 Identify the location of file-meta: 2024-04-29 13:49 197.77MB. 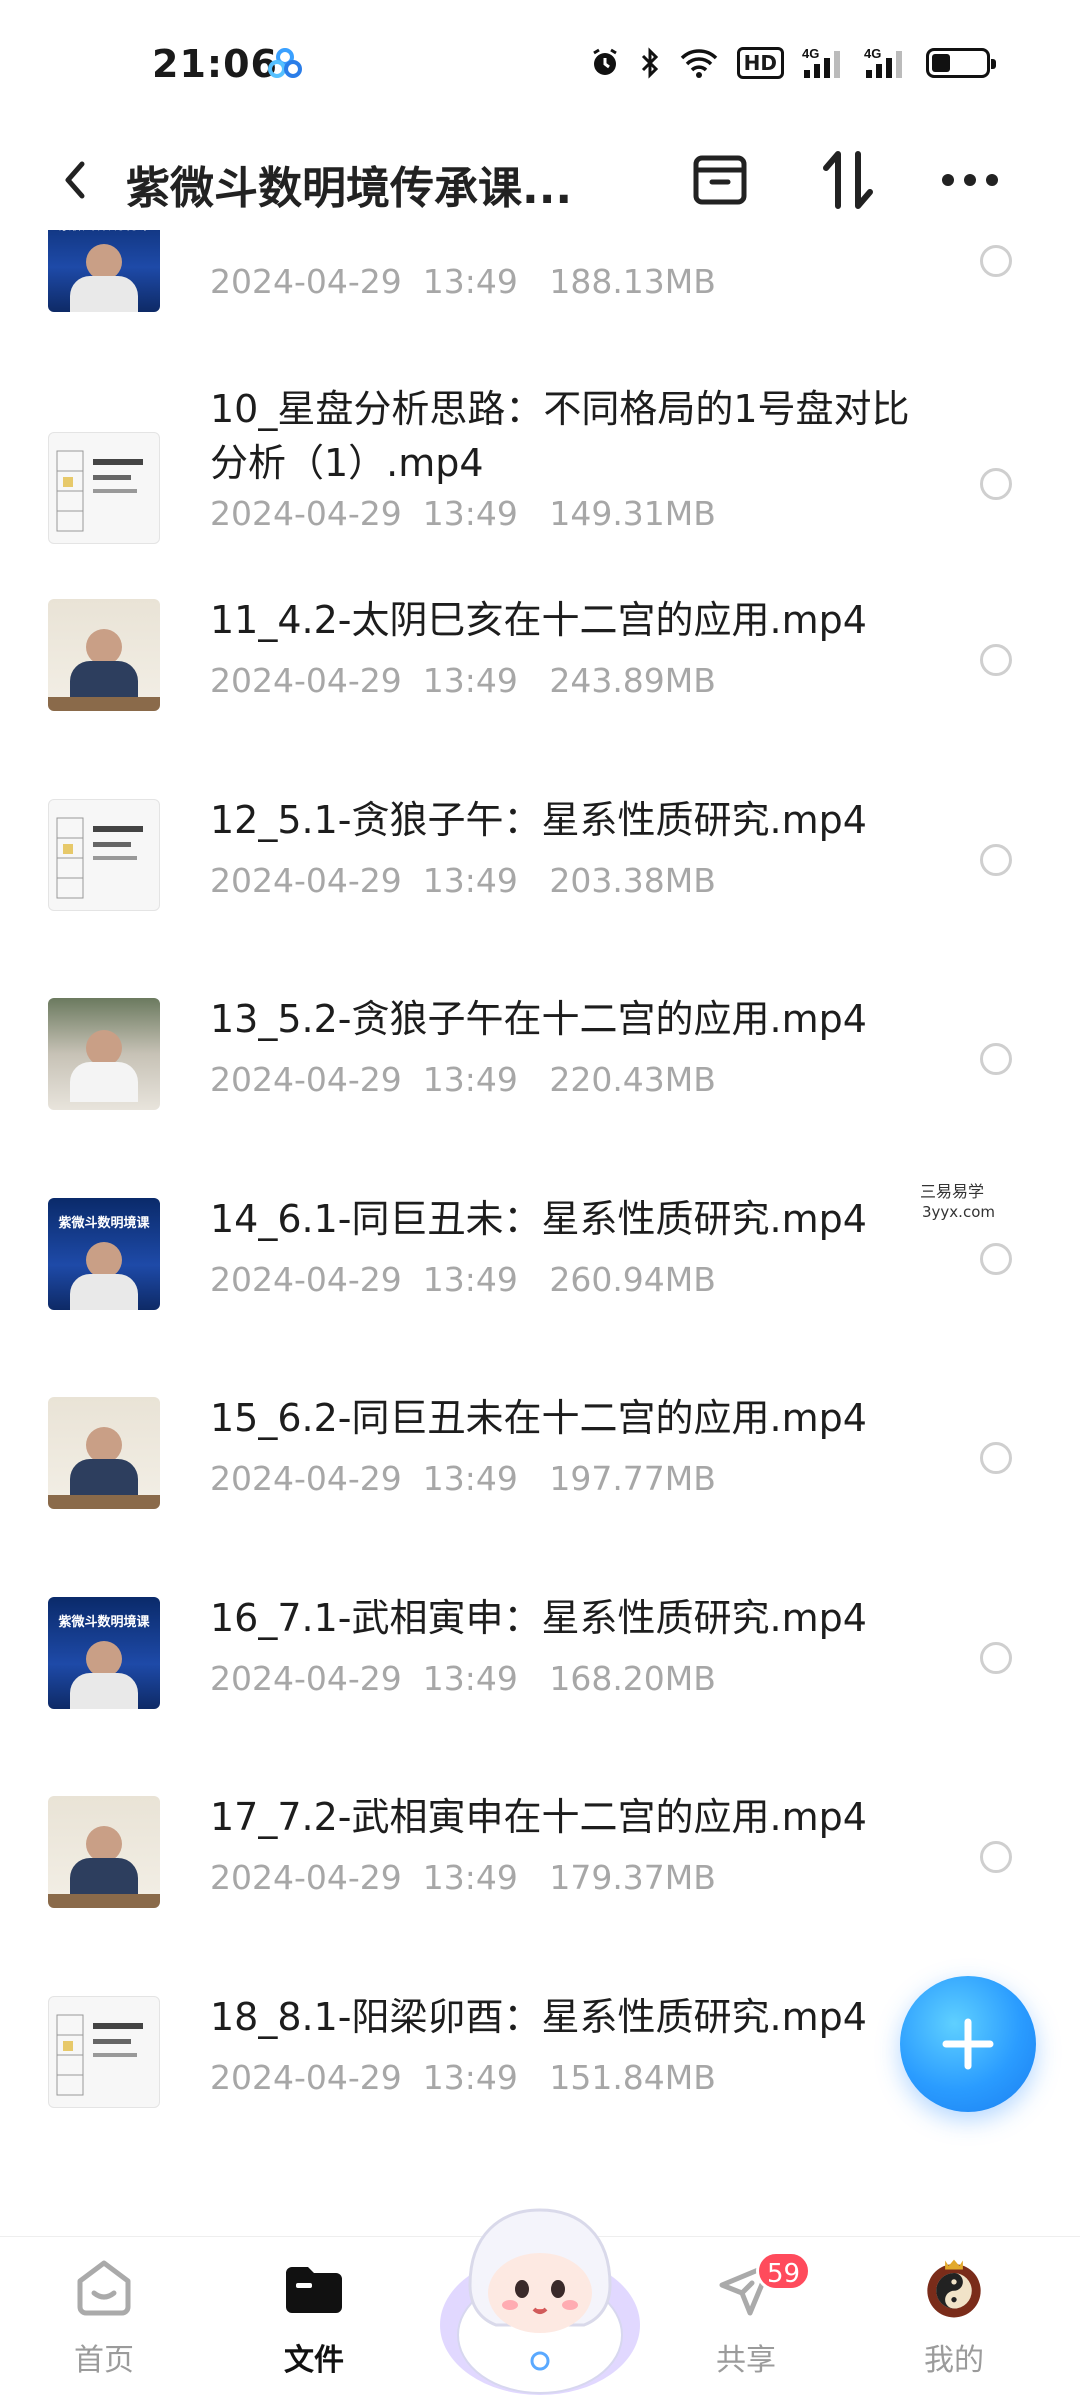
(463, 1478).